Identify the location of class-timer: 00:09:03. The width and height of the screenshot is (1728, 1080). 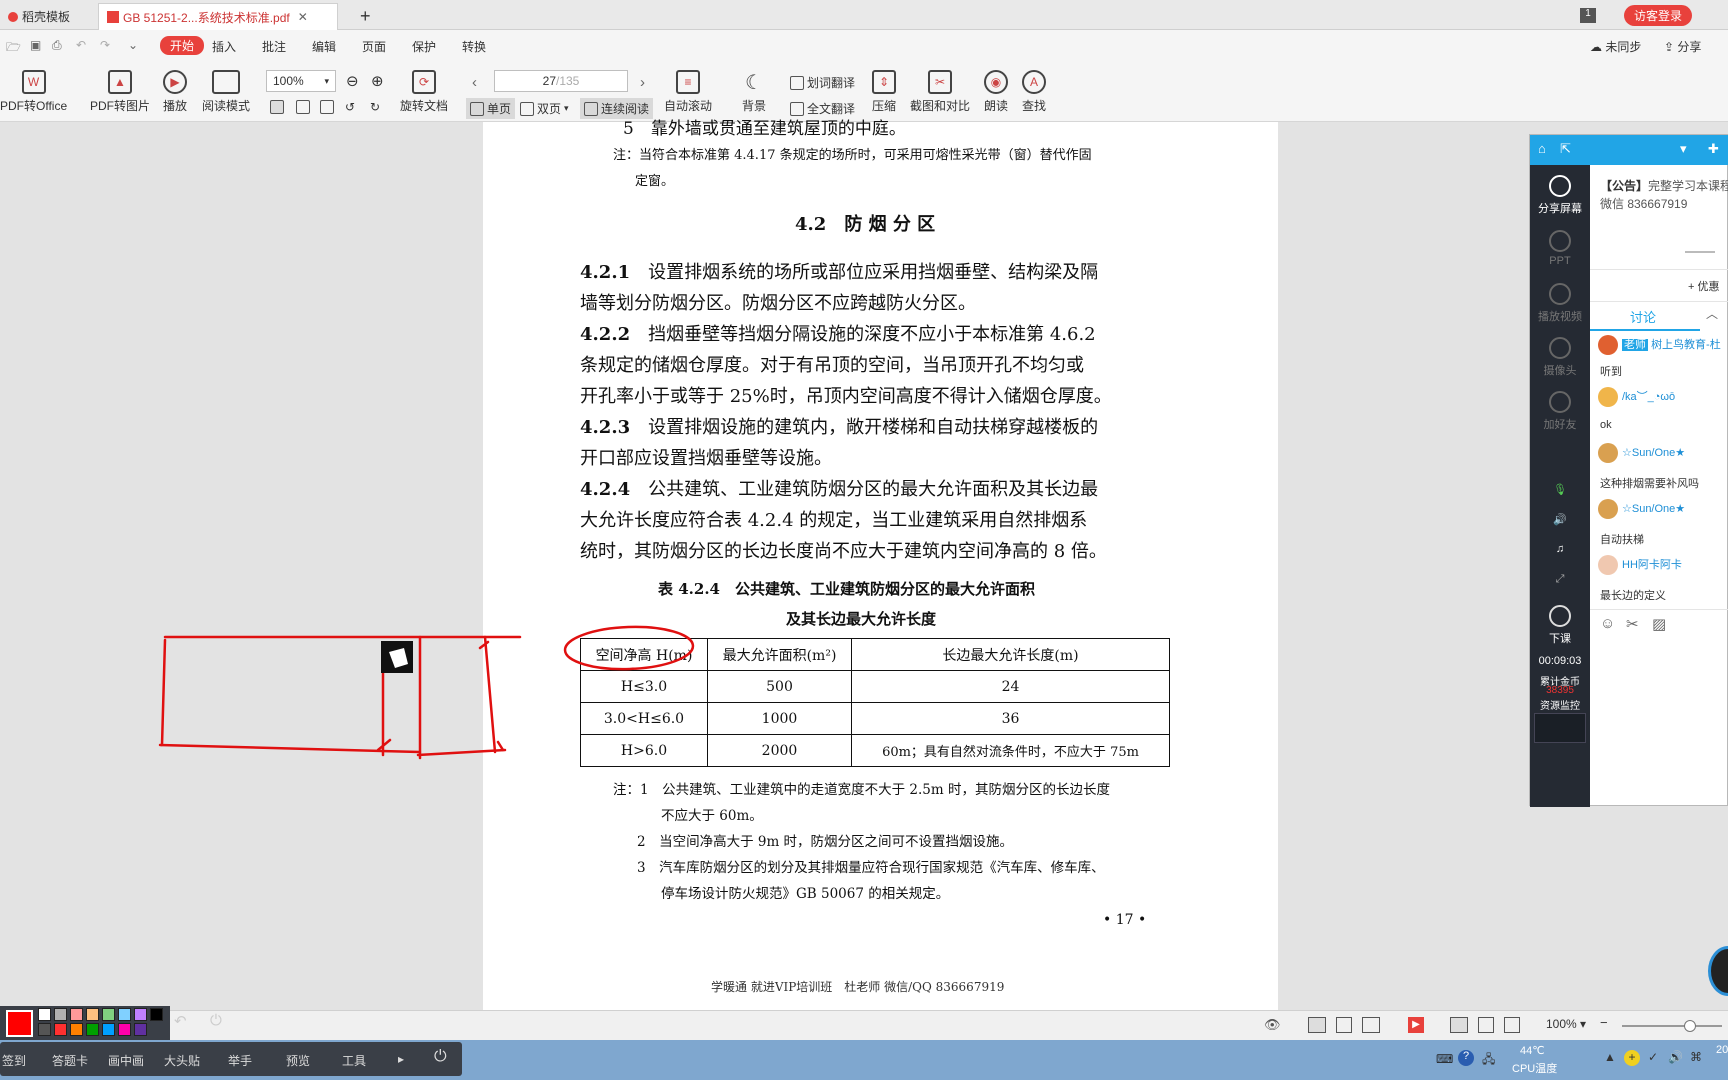
(1560, 661).